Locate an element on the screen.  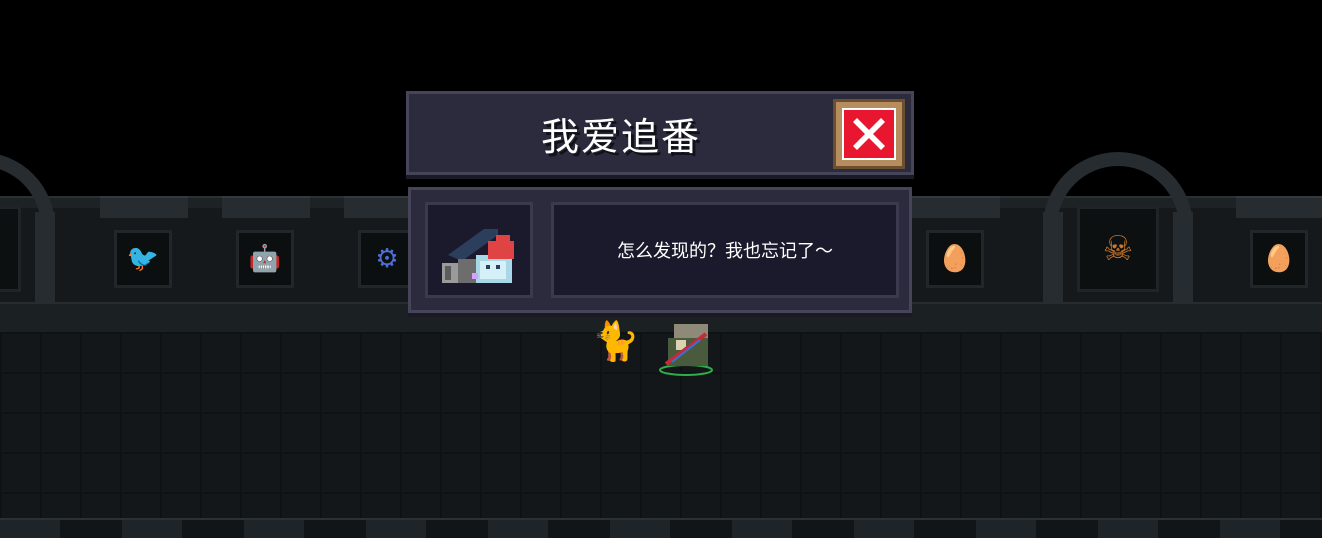
floor-rail is located at coordinates (661, 528).